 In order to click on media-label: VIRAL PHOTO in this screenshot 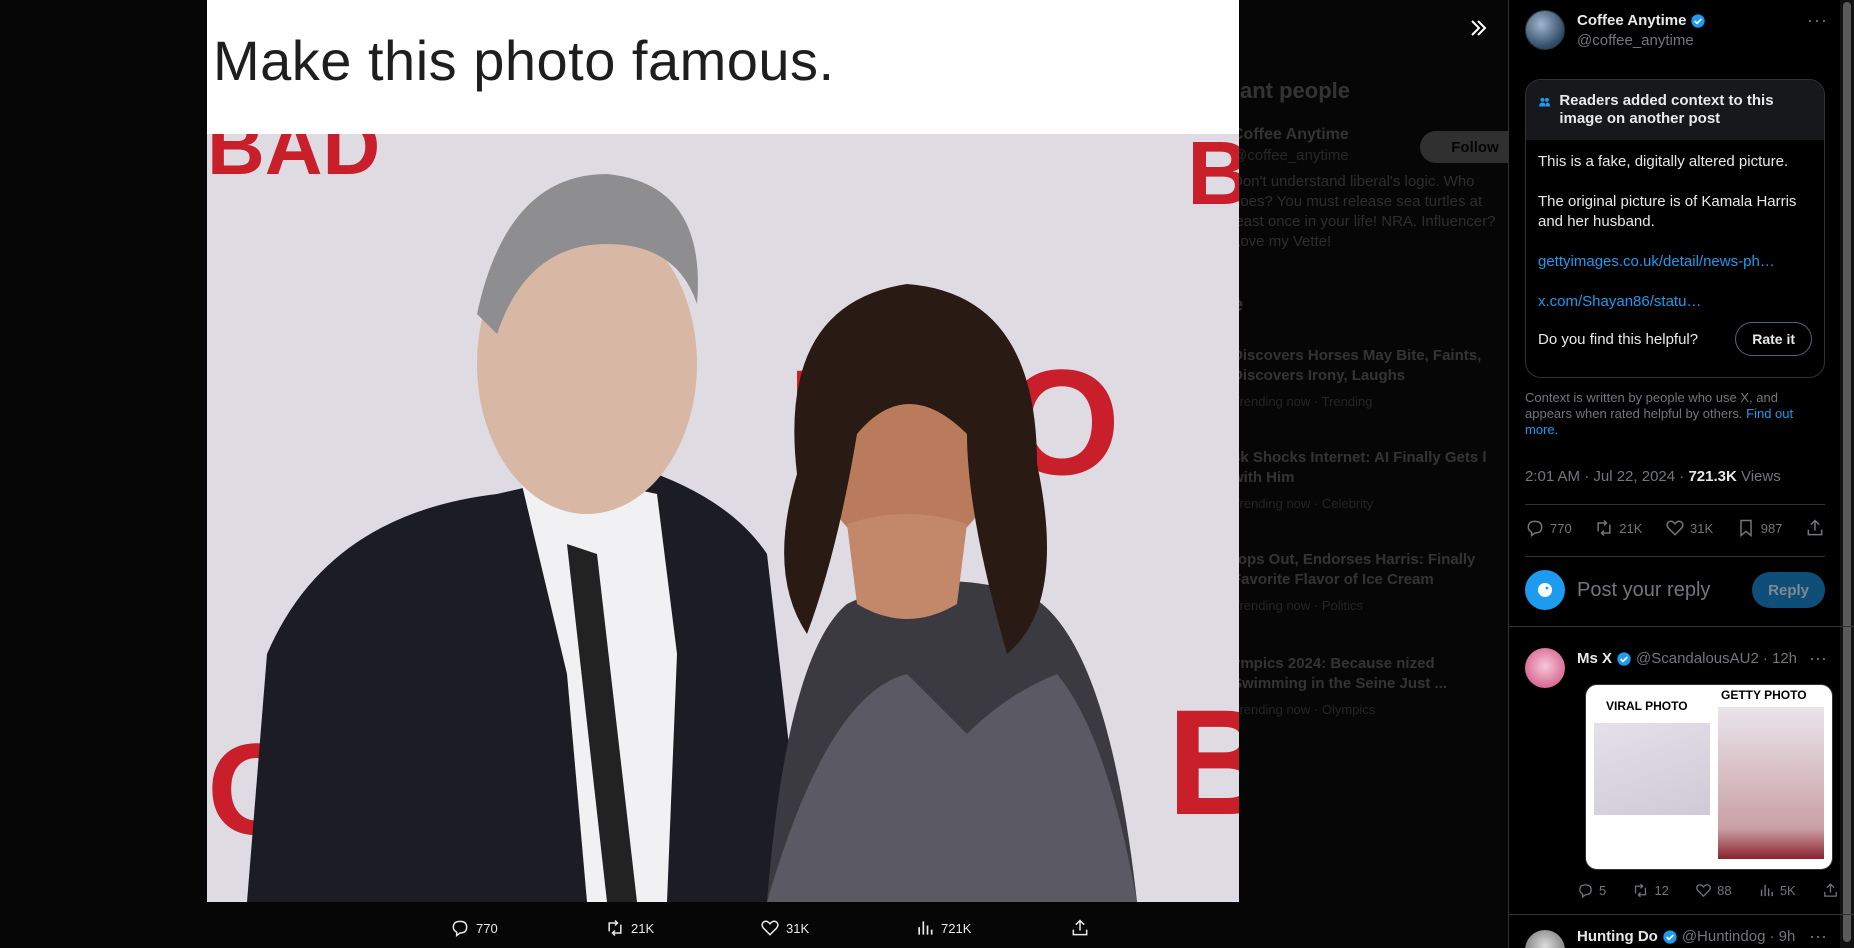, I will do `click(1647, 706)`.